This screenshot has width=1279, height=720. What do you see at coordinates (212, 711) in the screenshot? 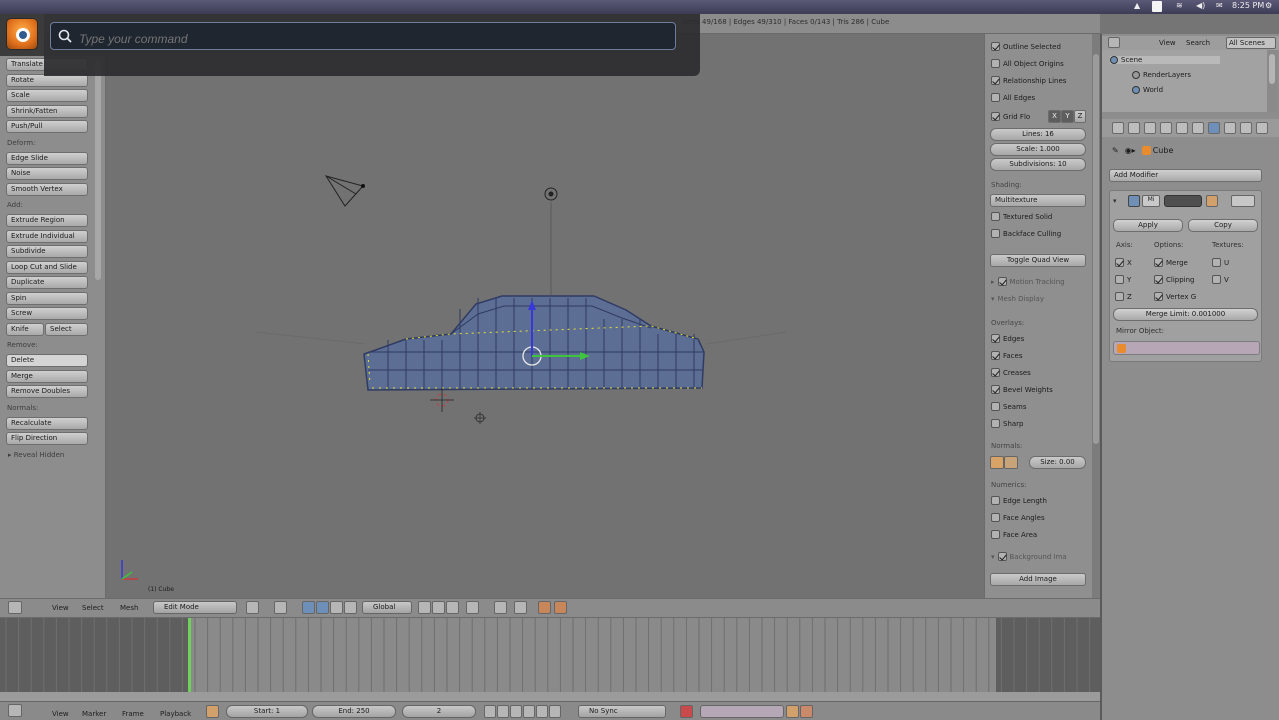
I see `preview-range-icon` at bounding box center [212, 711].